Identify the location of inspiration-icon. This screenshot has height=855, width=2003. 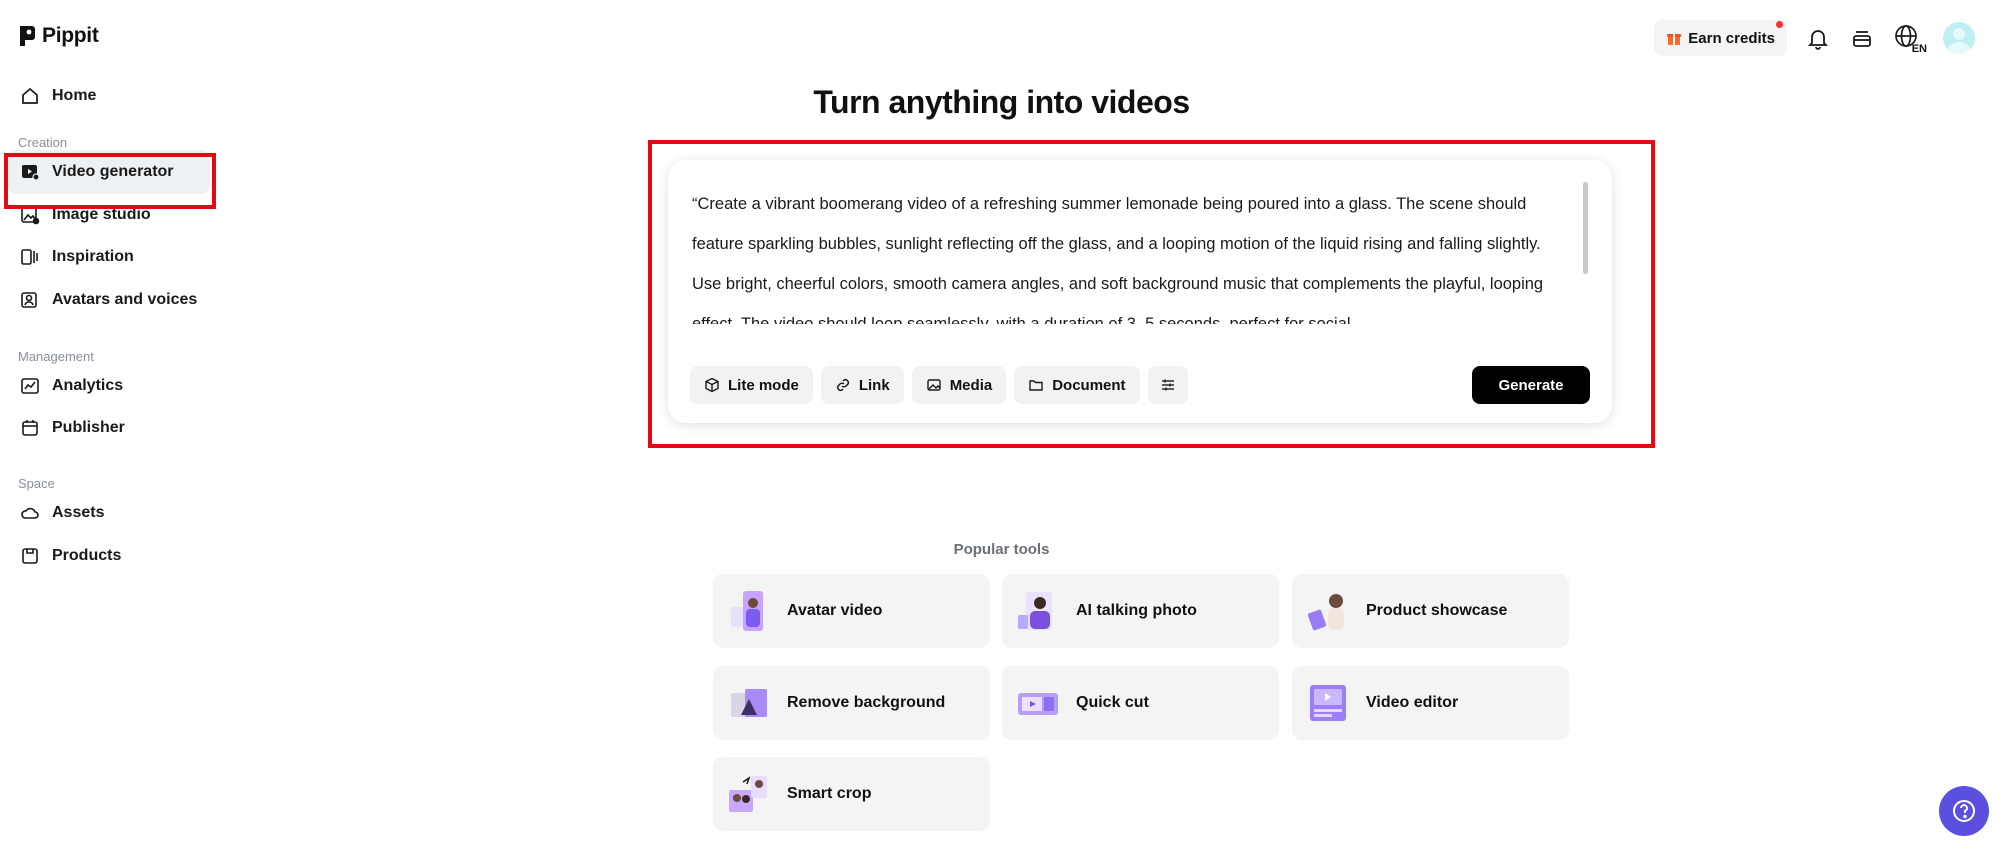
(29, 257).